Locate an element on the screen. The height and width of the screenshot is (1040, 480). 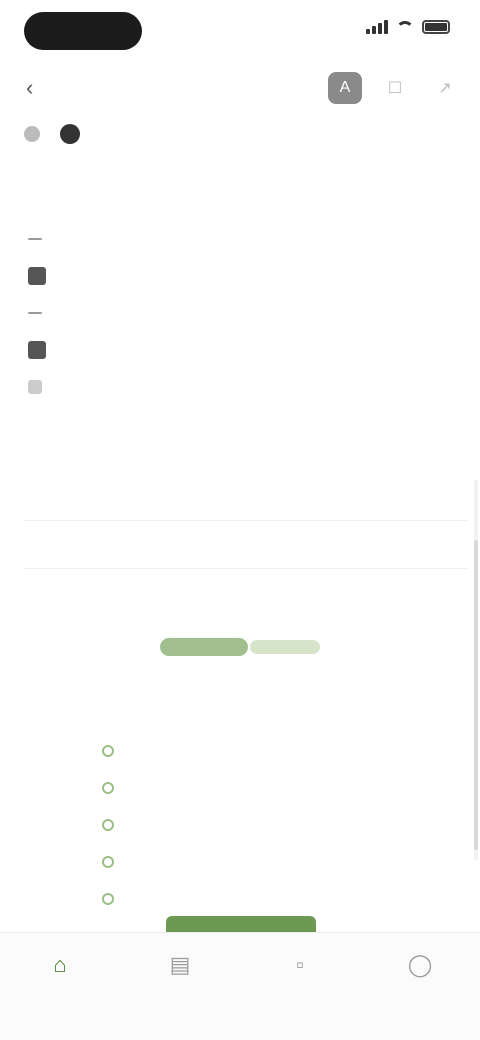
signal-icon is located at coordinates (377, 27).